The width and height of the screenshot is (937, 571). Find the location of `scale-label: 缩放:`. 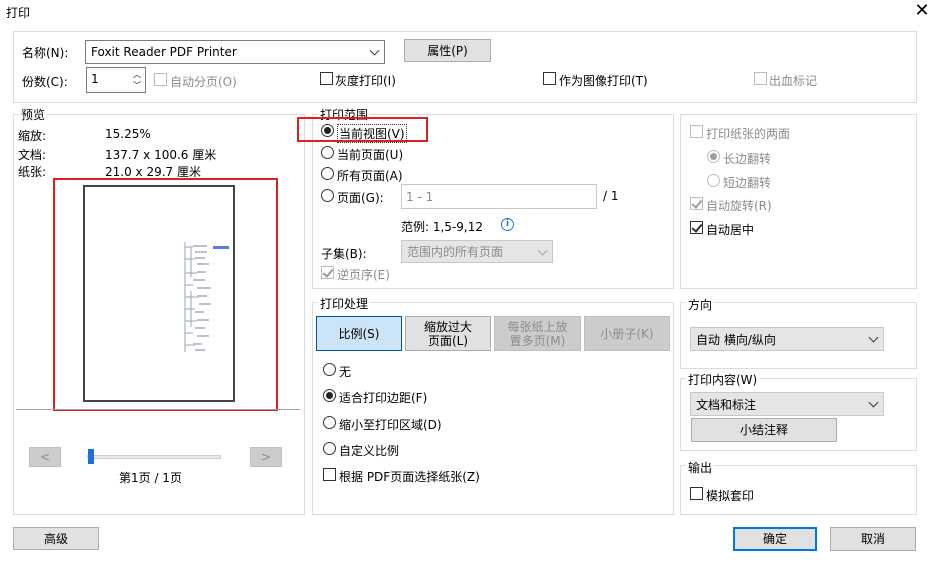

scale-label: 缩放: is located at coordinates (32, 136).